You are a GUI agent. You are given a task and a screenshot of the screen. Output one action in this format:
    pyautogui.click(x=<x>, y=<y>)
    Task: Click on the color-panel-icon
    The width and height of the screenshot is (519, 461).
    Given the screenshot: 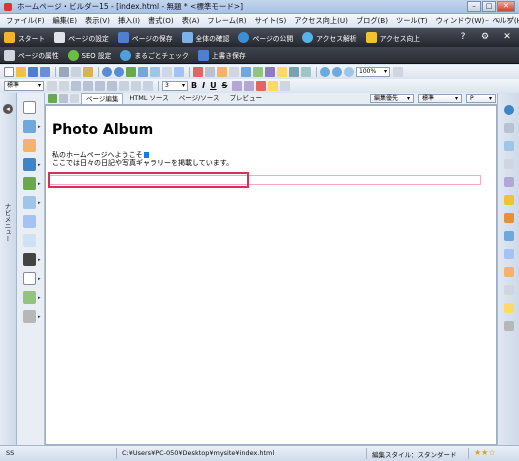 What is the action you would take?
    pyautogui.click(x=509, y=272)
    